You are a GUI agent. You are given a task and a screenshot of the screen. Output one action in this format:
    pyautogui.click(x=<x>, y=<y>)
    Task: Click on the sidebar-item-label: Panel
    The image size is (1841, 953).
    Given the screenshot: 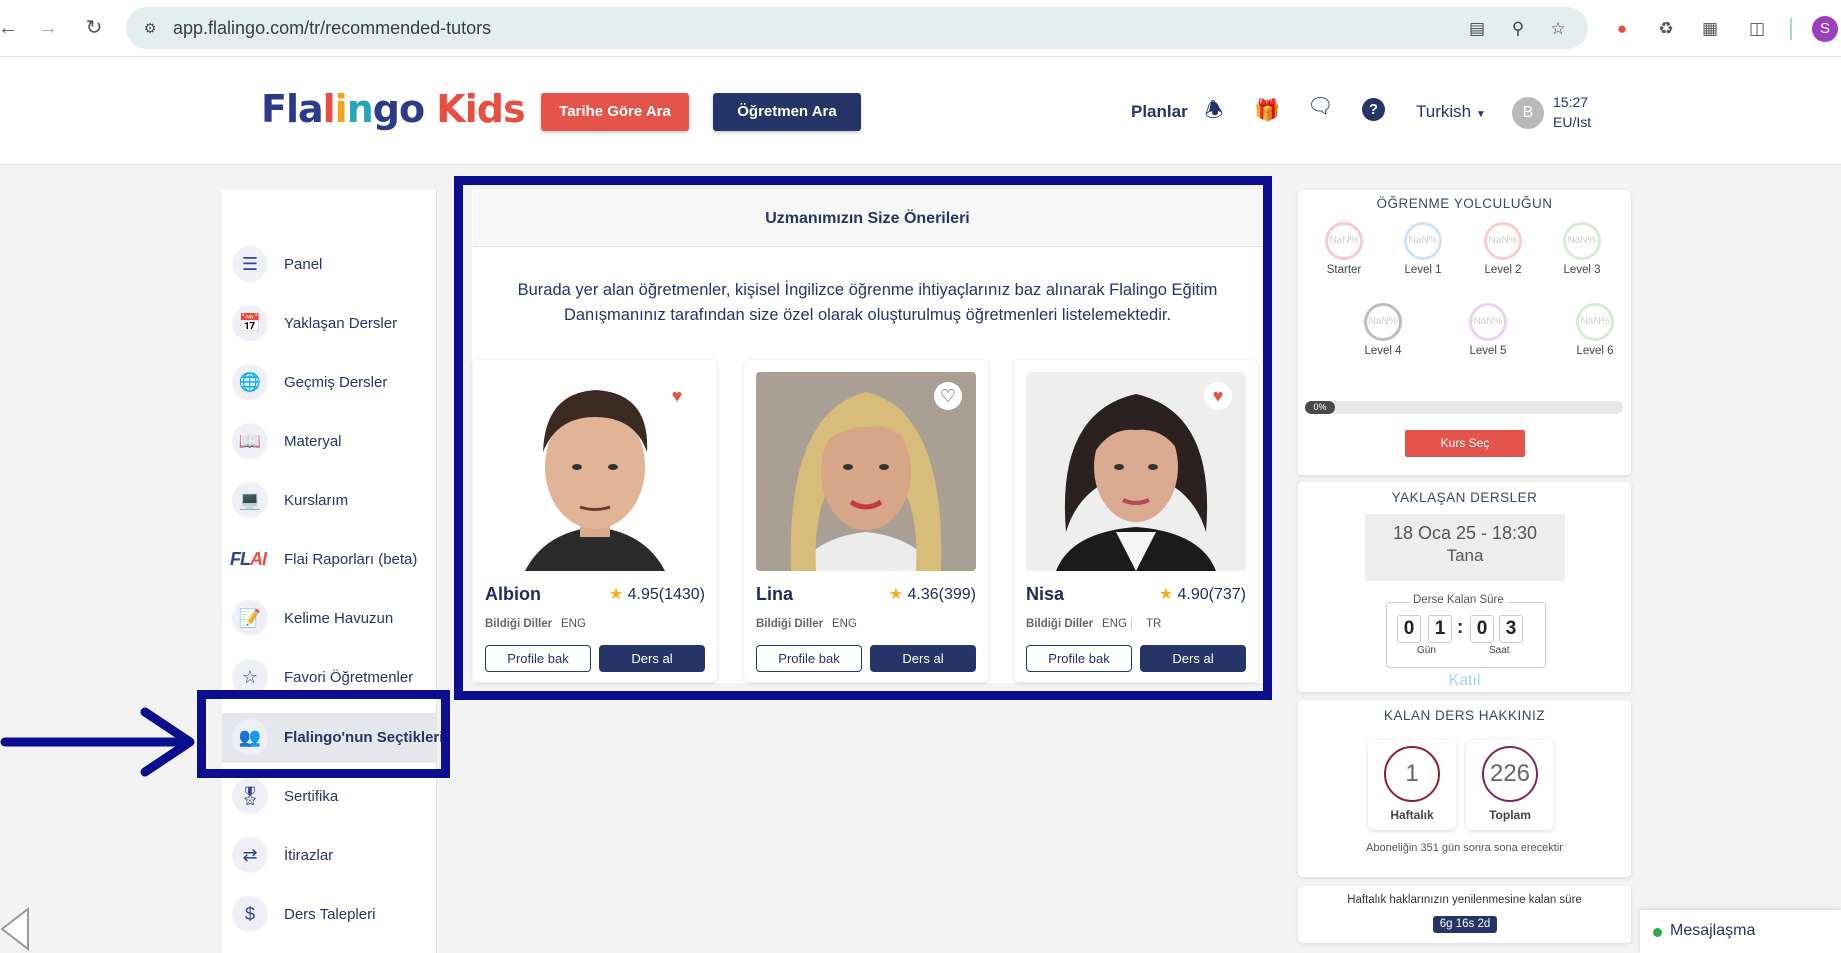 What is the action you would take?
    pyautogui.click(x=303, y=264)
    